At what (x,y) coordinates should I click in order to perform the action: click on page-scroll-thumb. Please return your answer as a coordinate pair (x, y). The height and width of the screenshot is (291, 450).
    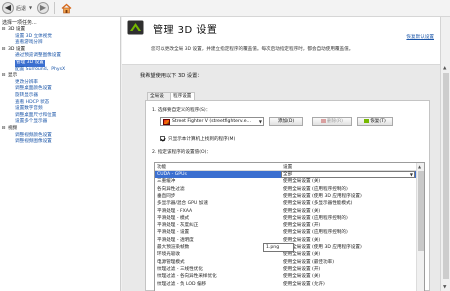
    Looking at the image, I should click on (446, 176).